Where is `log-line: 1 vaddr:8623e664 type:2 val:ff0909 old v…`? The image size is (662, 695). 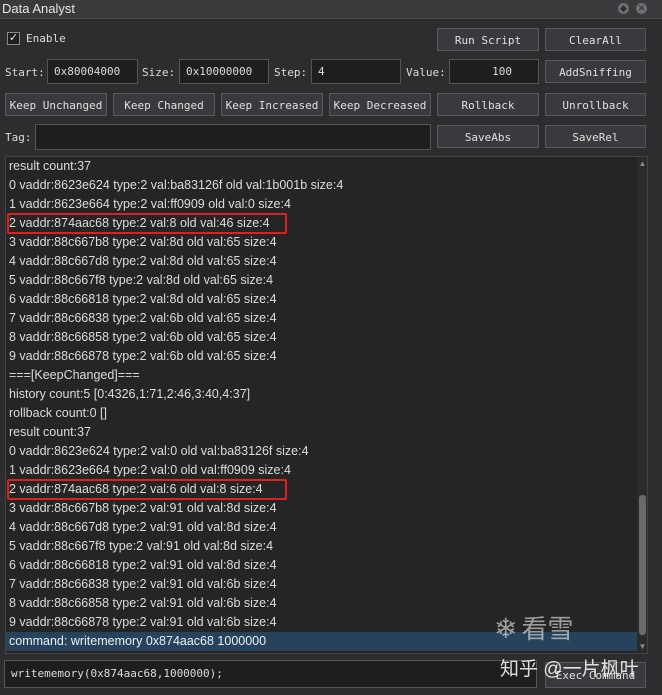 log-line: 1 vaddr:8623e664 type:2 val:ff0909 old v… is located at coordinates (150, 204).